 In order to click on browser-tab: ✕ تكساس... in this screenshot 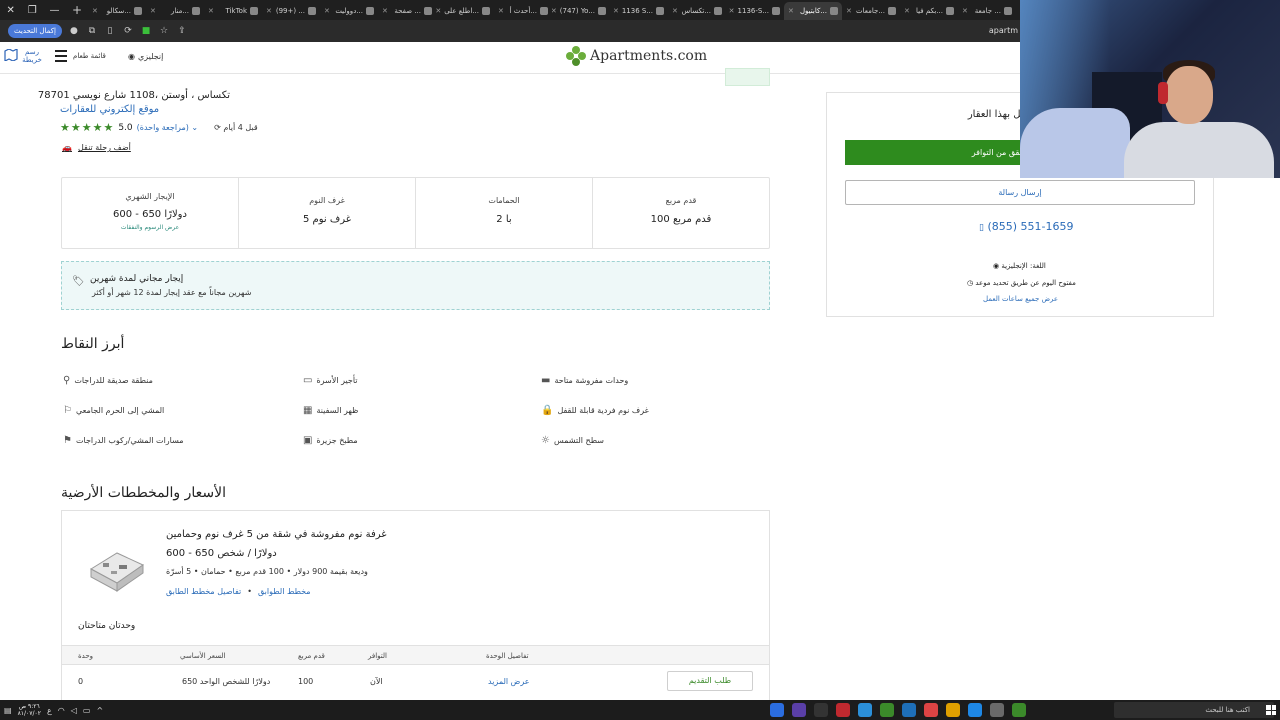, I will do `click(697, 11)`.